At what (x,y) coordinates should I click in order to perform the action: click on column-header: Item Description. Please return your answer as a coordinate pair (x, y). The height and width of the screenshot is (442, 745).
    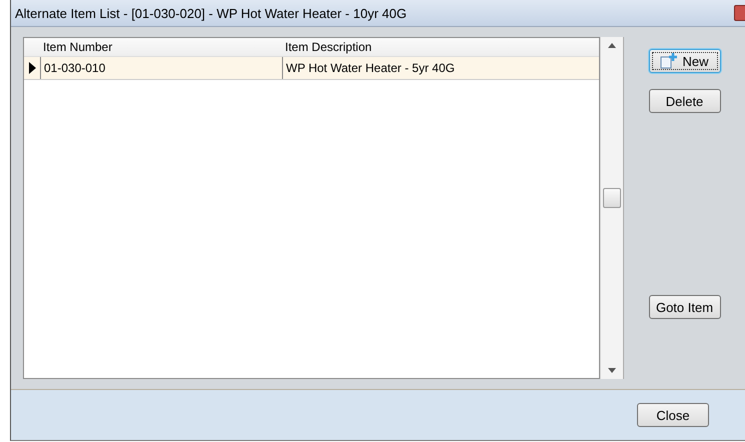
    Looking at the image, I should click on (442, 47).